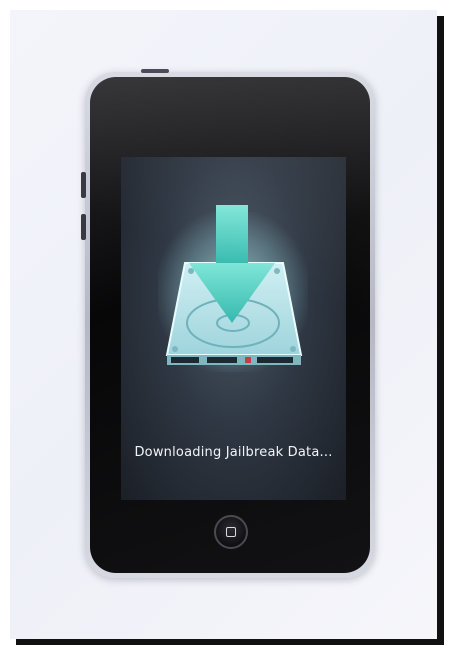 The height and width of the screenshot is (655, 453). What do you see at coordinates (83, 185) in the screenshot?
I see `volume-up-button` at bounding box center [83, 185].